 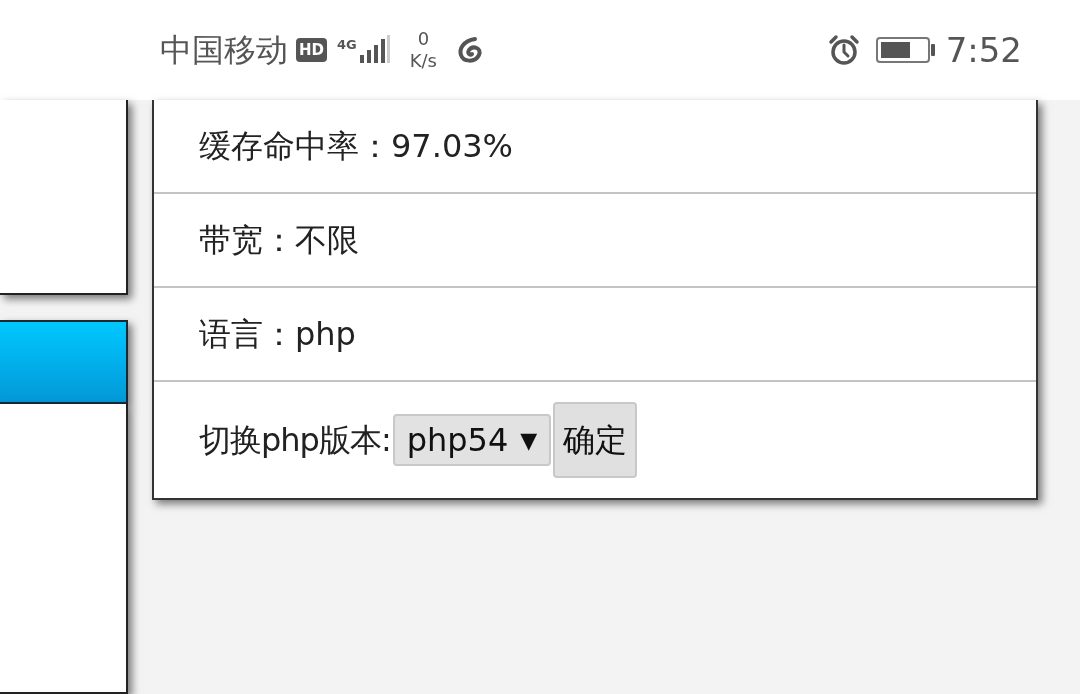 I want to click on version-select: php54 ▼, so click(x=472, y=440).